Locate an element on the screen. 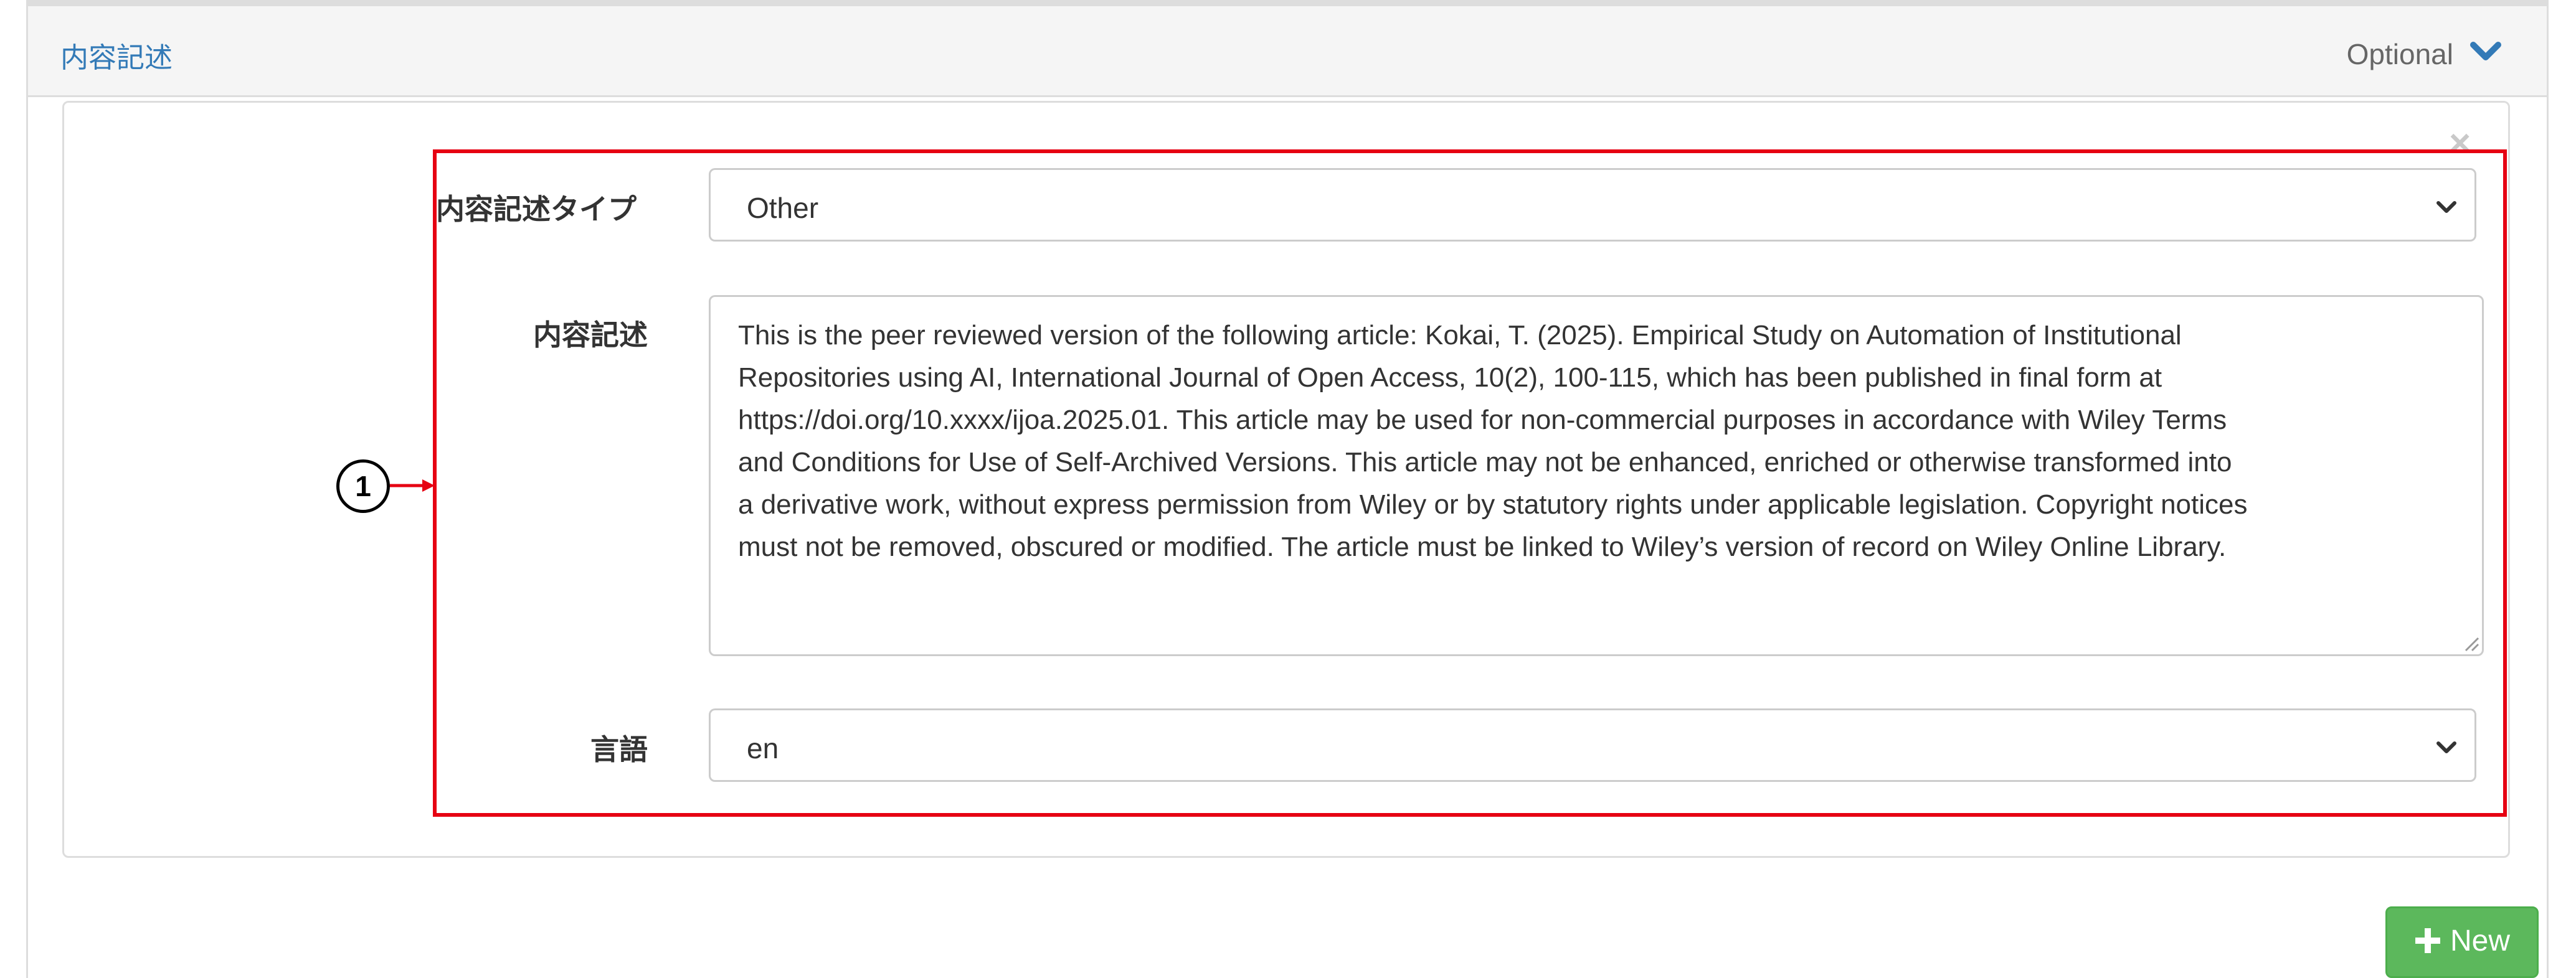  resize-grip-icon is located at coordinates (2471, 643).